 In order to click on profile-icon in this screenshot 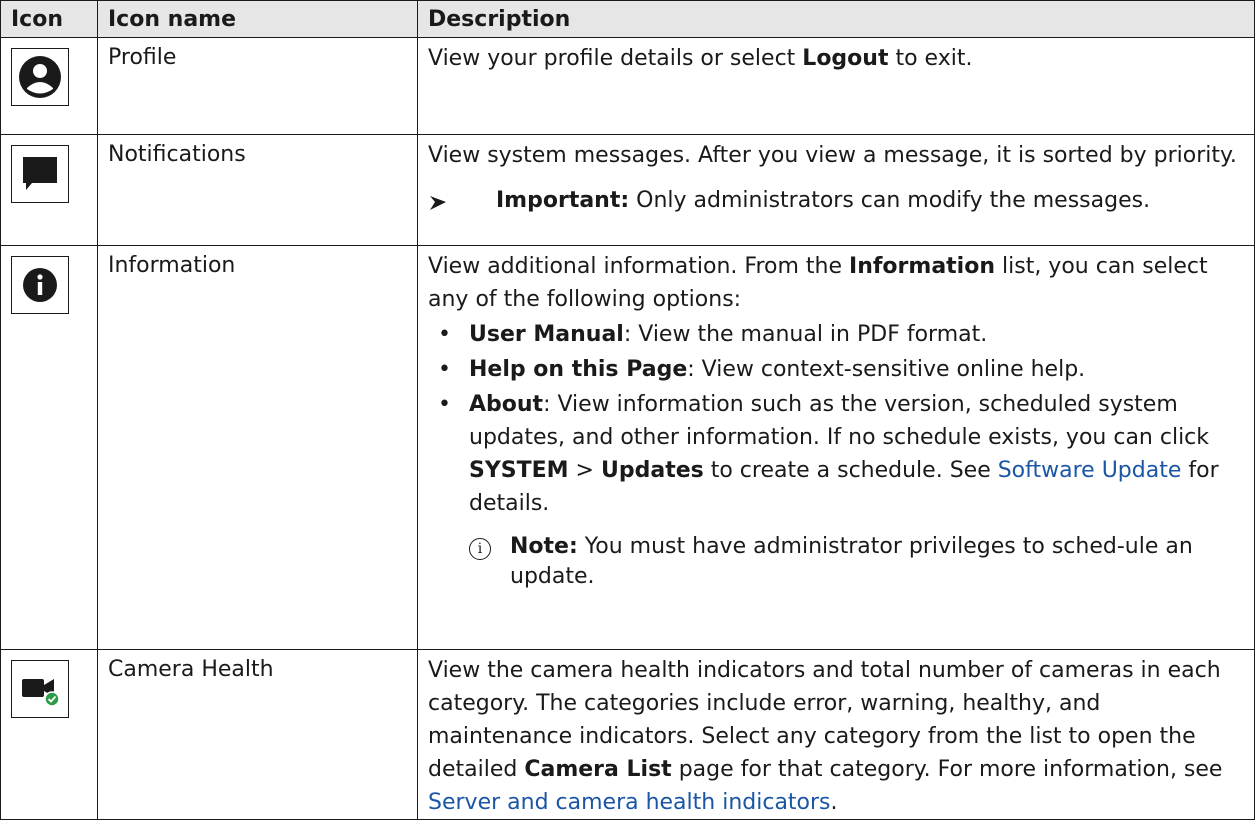, I will do `click(40, 77)`.